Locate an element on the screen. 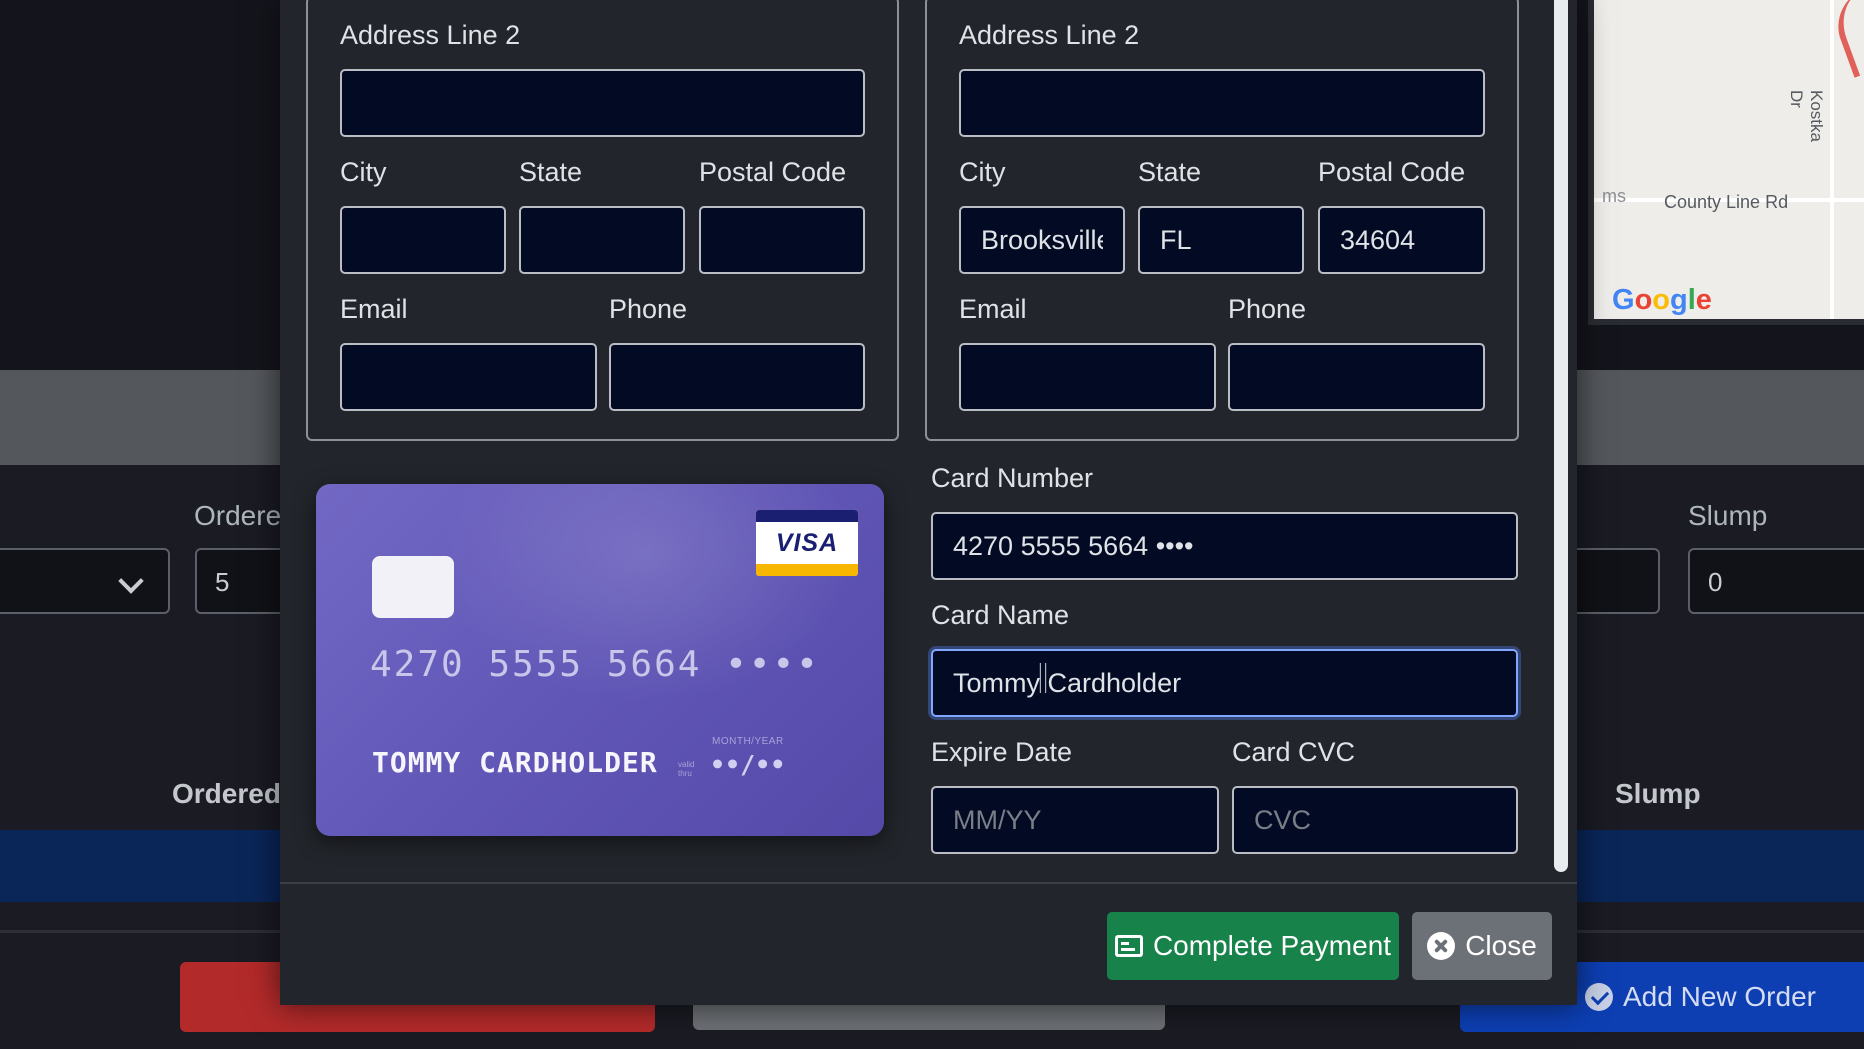 This screenshot has width=1864, height=1049. slump-column-header: Slump is located at coordinates (1658, 793).